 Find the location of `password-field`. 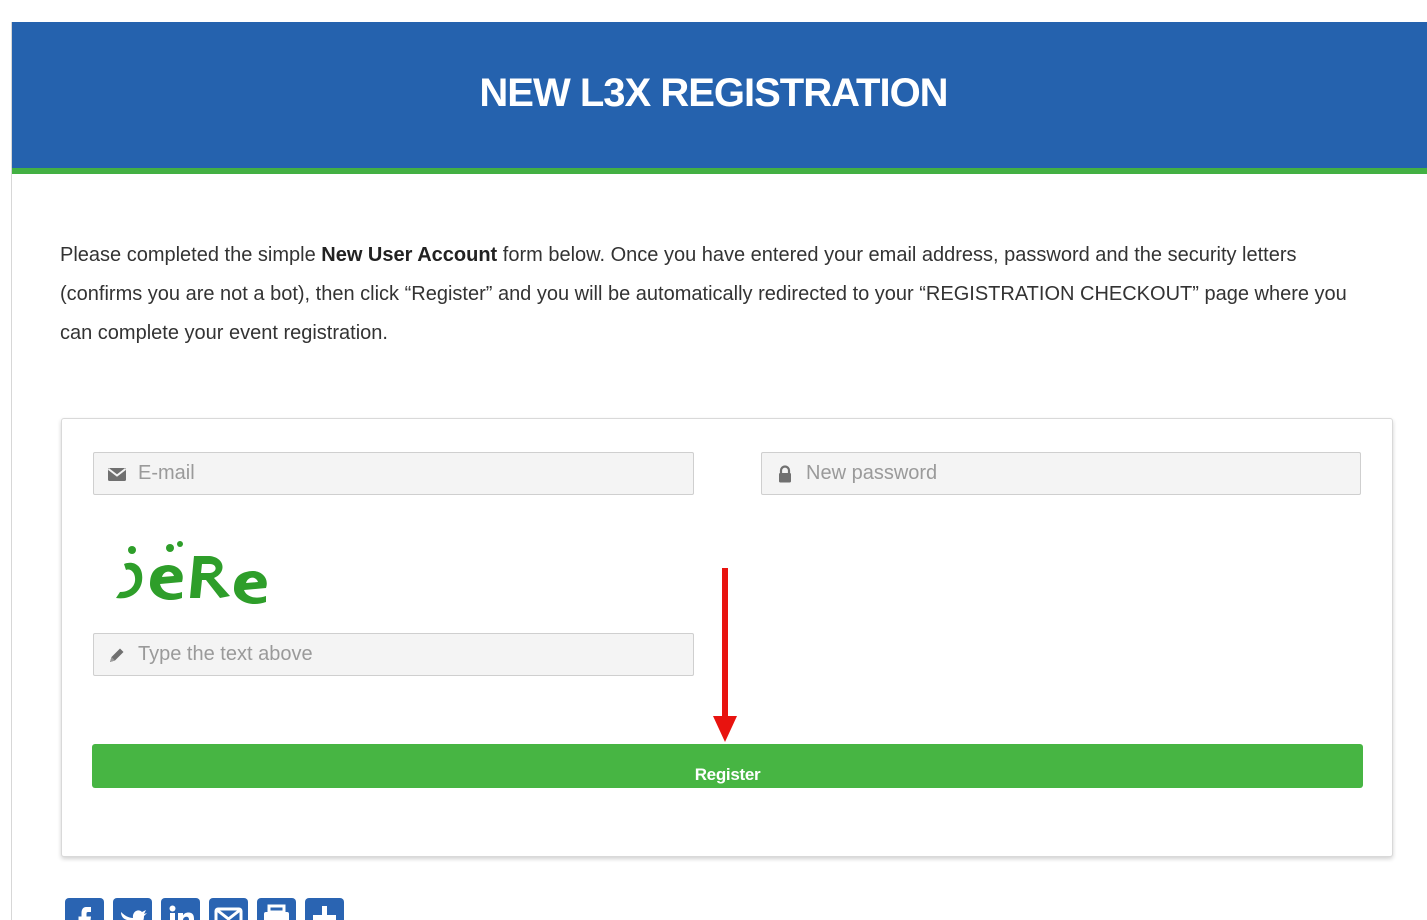

password-field is located at coordinates (1061, 473).